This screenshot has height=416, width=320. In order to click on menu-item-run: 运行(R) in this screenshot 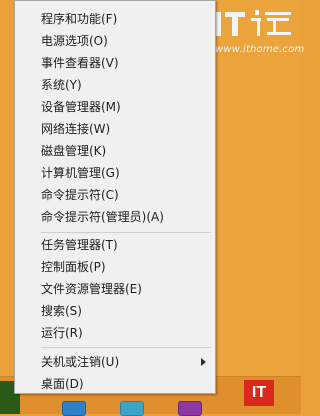, I will do `click(126, 333)`.